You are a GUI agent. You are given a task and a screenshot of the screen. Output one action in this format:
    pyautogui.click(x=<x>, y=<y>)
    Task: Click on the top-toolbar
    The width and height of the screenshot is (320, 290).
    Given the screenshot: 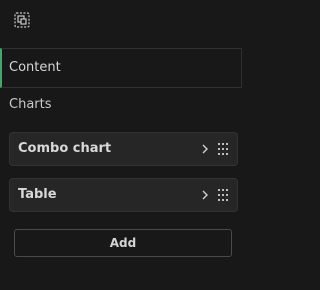 What is the action you would take?
    pyautogui.click(x=121, y=24)
    